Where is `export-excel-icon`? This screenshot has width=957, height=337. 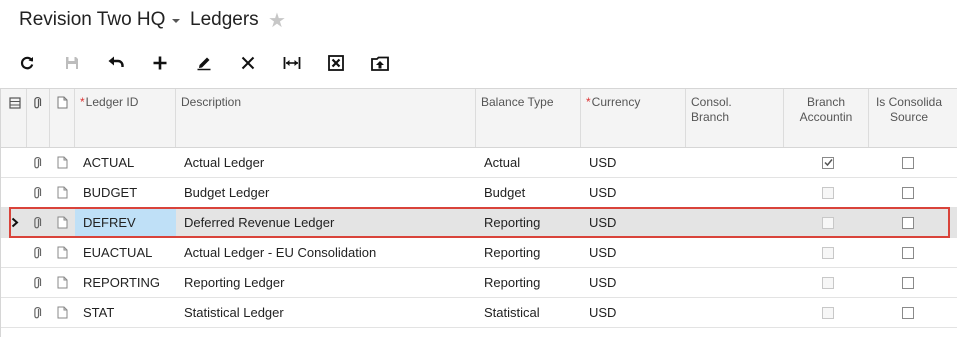 export-excel-icon is located at coordinates (336, 63).